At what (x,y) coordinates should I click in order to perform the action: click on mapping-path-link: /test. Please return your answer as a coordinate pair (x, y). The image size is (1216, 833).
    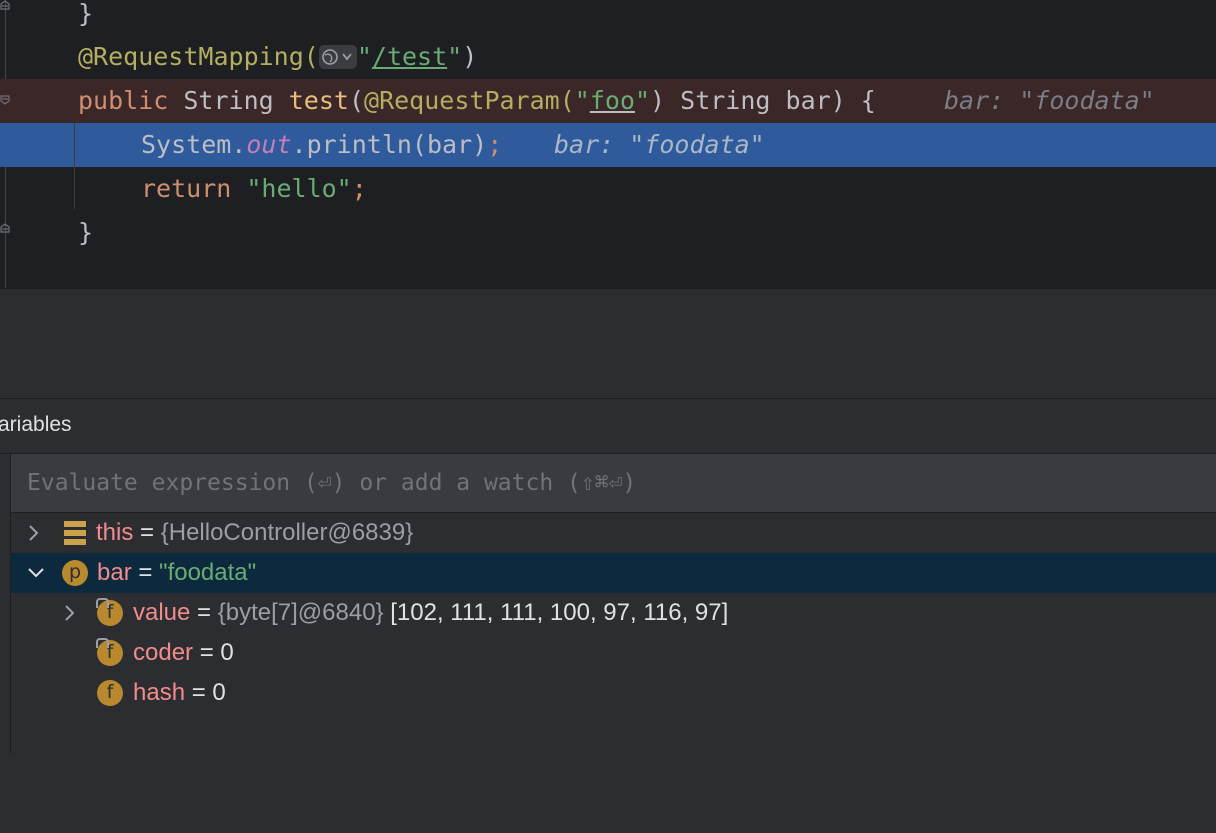
    Looking at the image, I should click on (409, 56).